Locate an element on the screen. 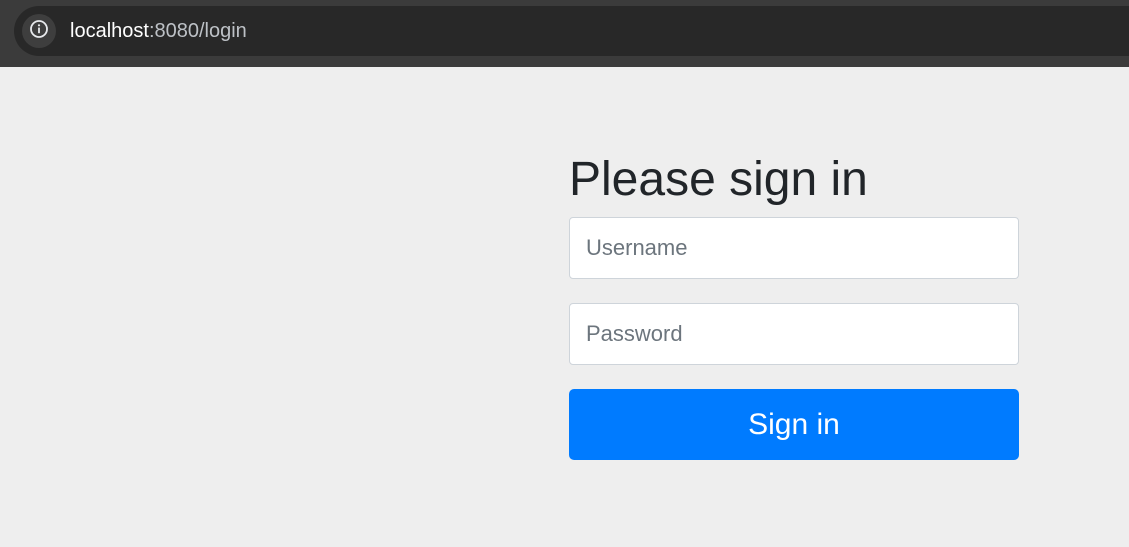 The width and height of the screenshot is (1129, 547). url-path: :8080/login is located at coordinates (197, 31).